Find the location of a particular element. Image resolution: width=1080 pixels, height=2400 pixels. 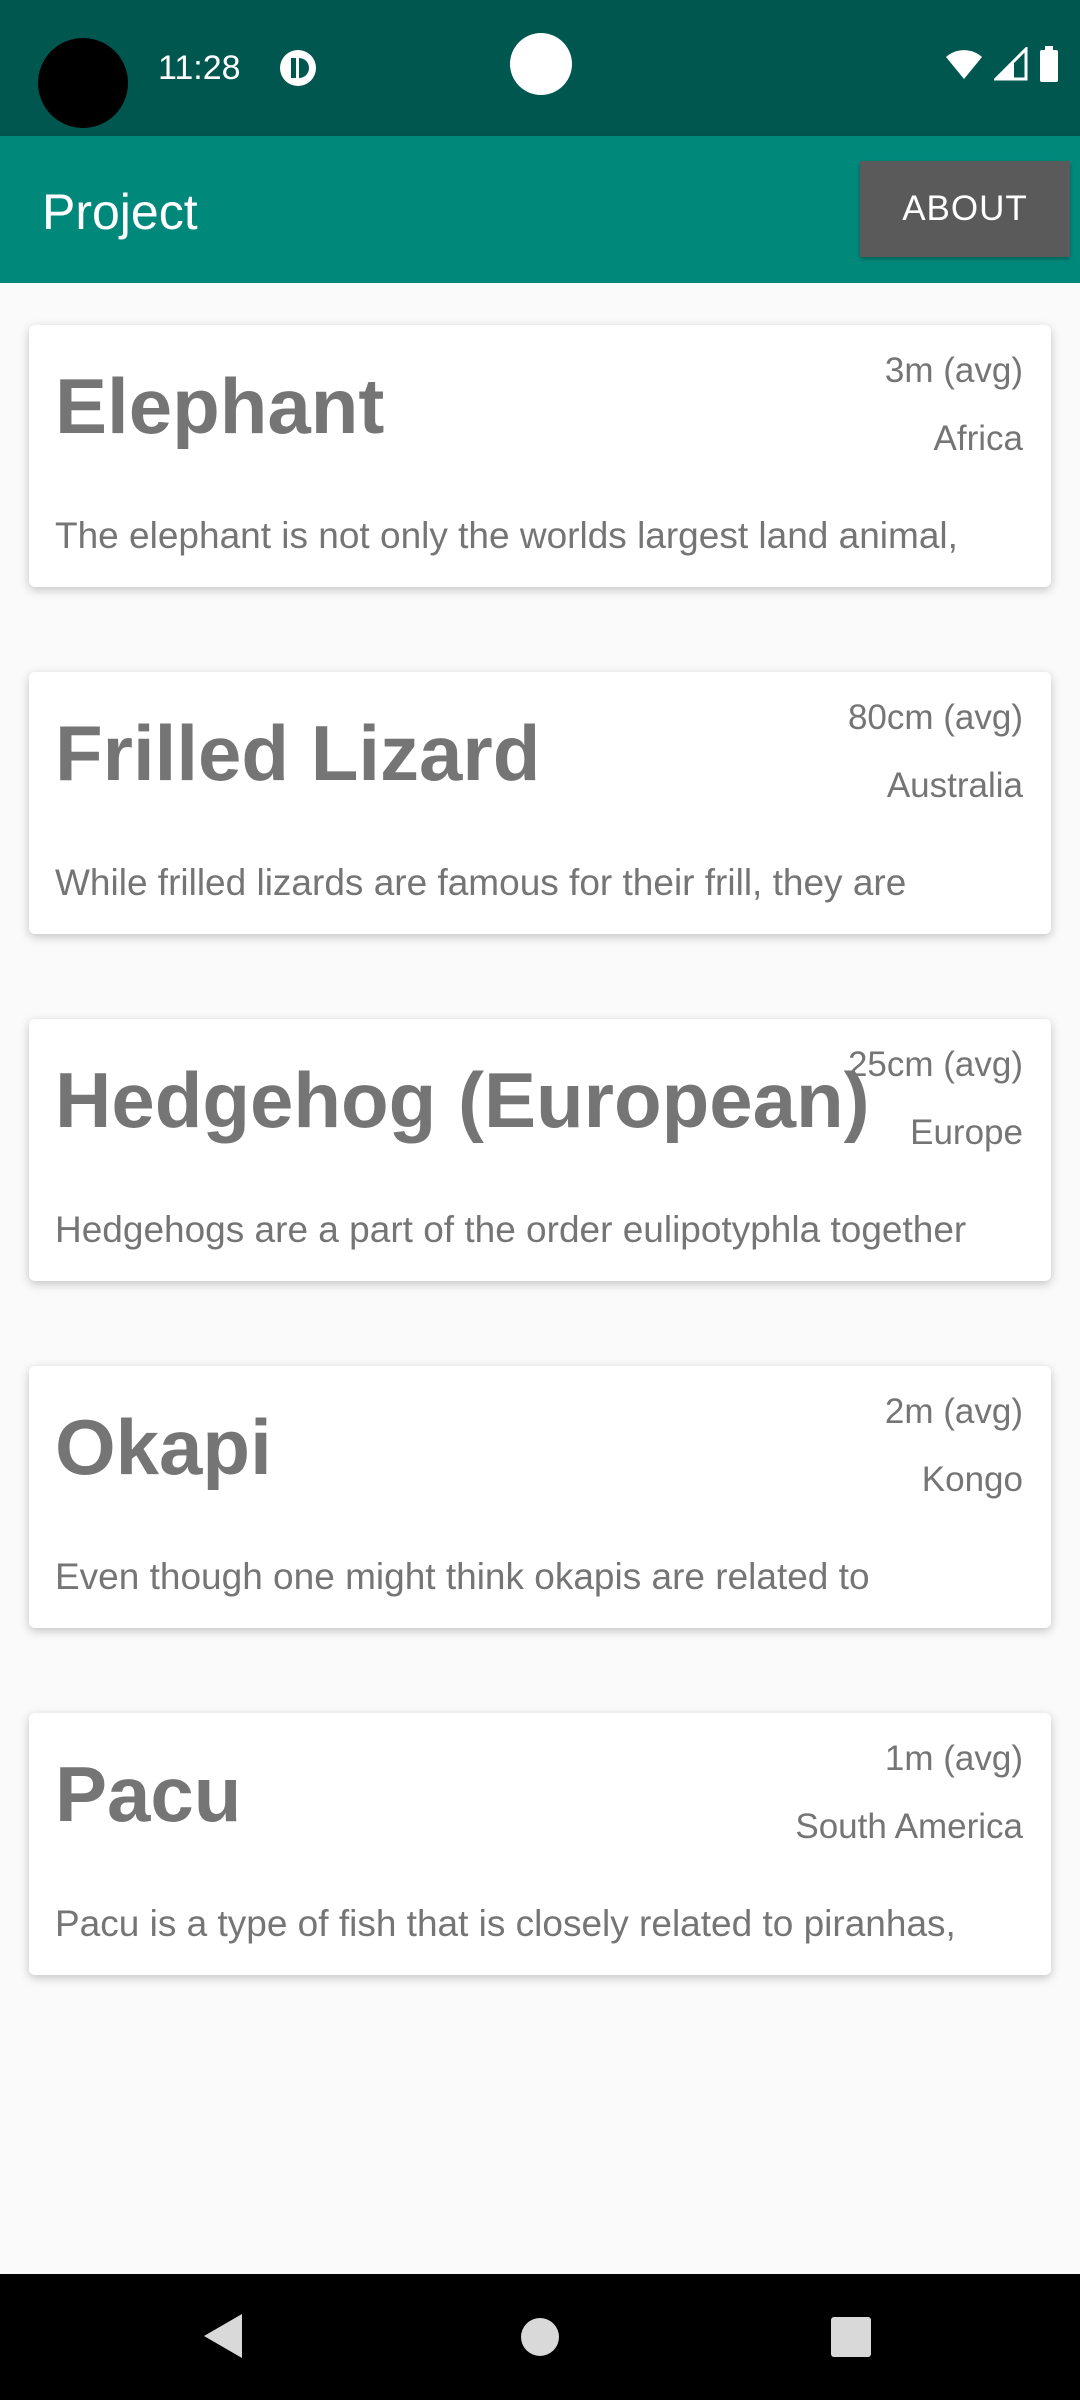

animal-name: Okapi is located at coordinates (163, 1447).